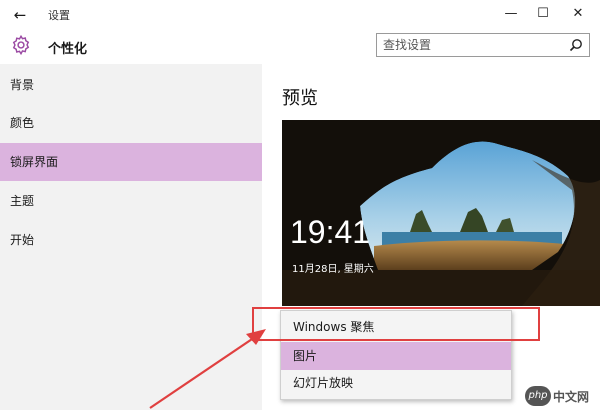  I want to click on maximize-button: ☐, so click(543, 14).